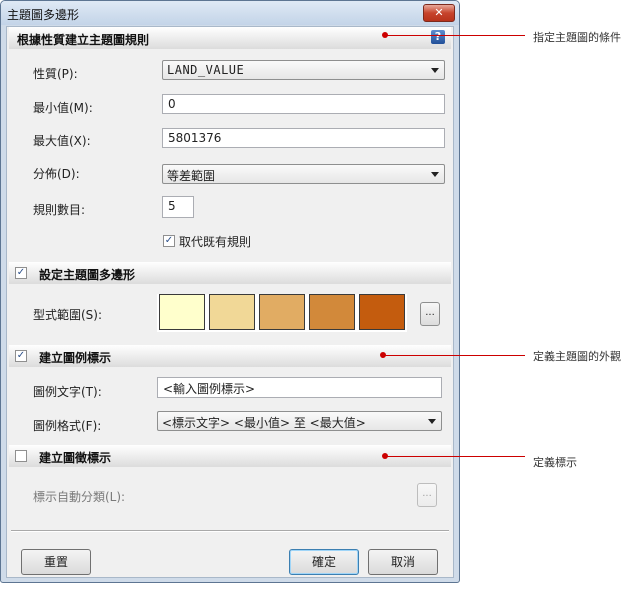  I want to click on distribution-dropdown: 等差範圍, so click(303, 174).